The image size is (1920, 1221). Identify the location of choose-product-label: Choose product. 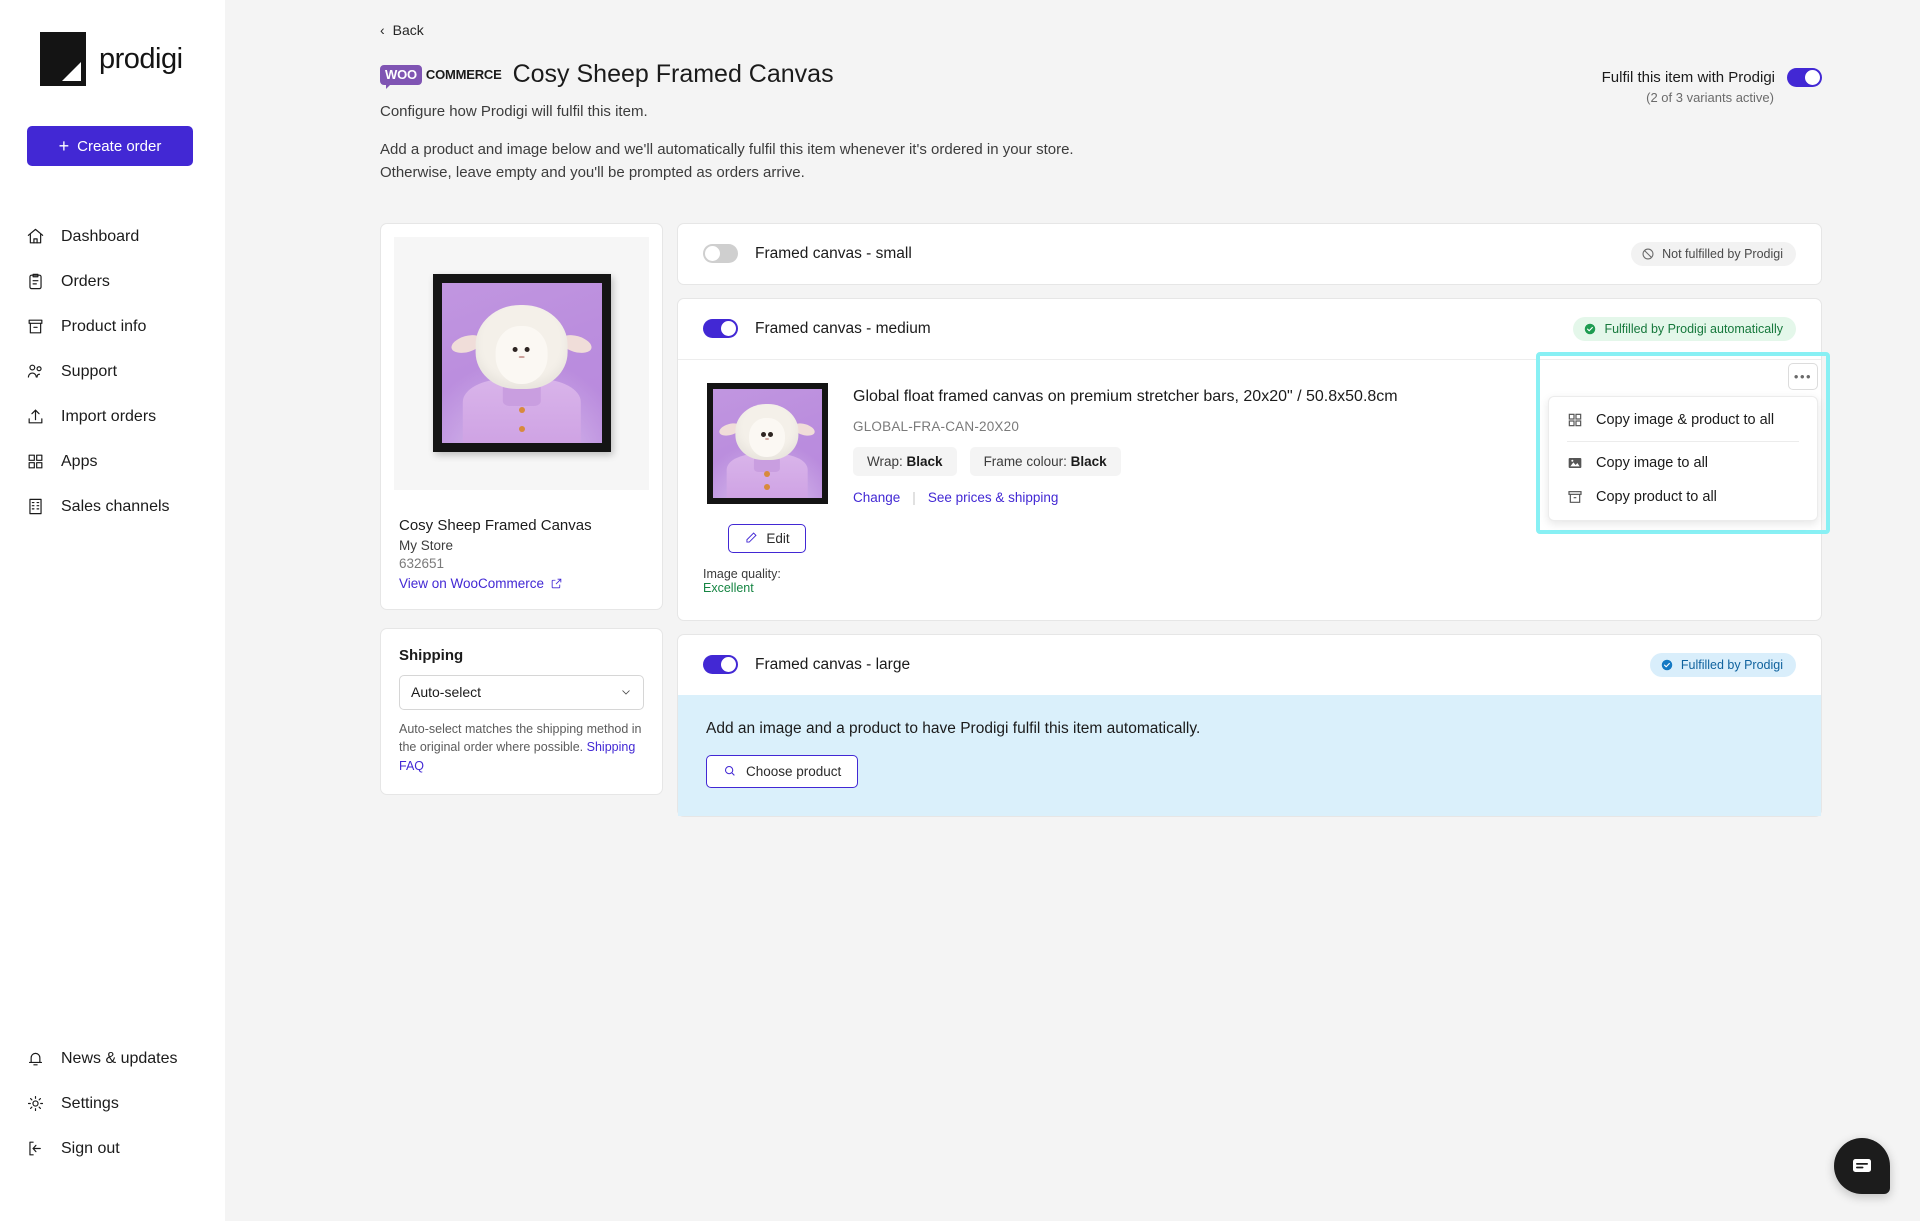
(794, 771).